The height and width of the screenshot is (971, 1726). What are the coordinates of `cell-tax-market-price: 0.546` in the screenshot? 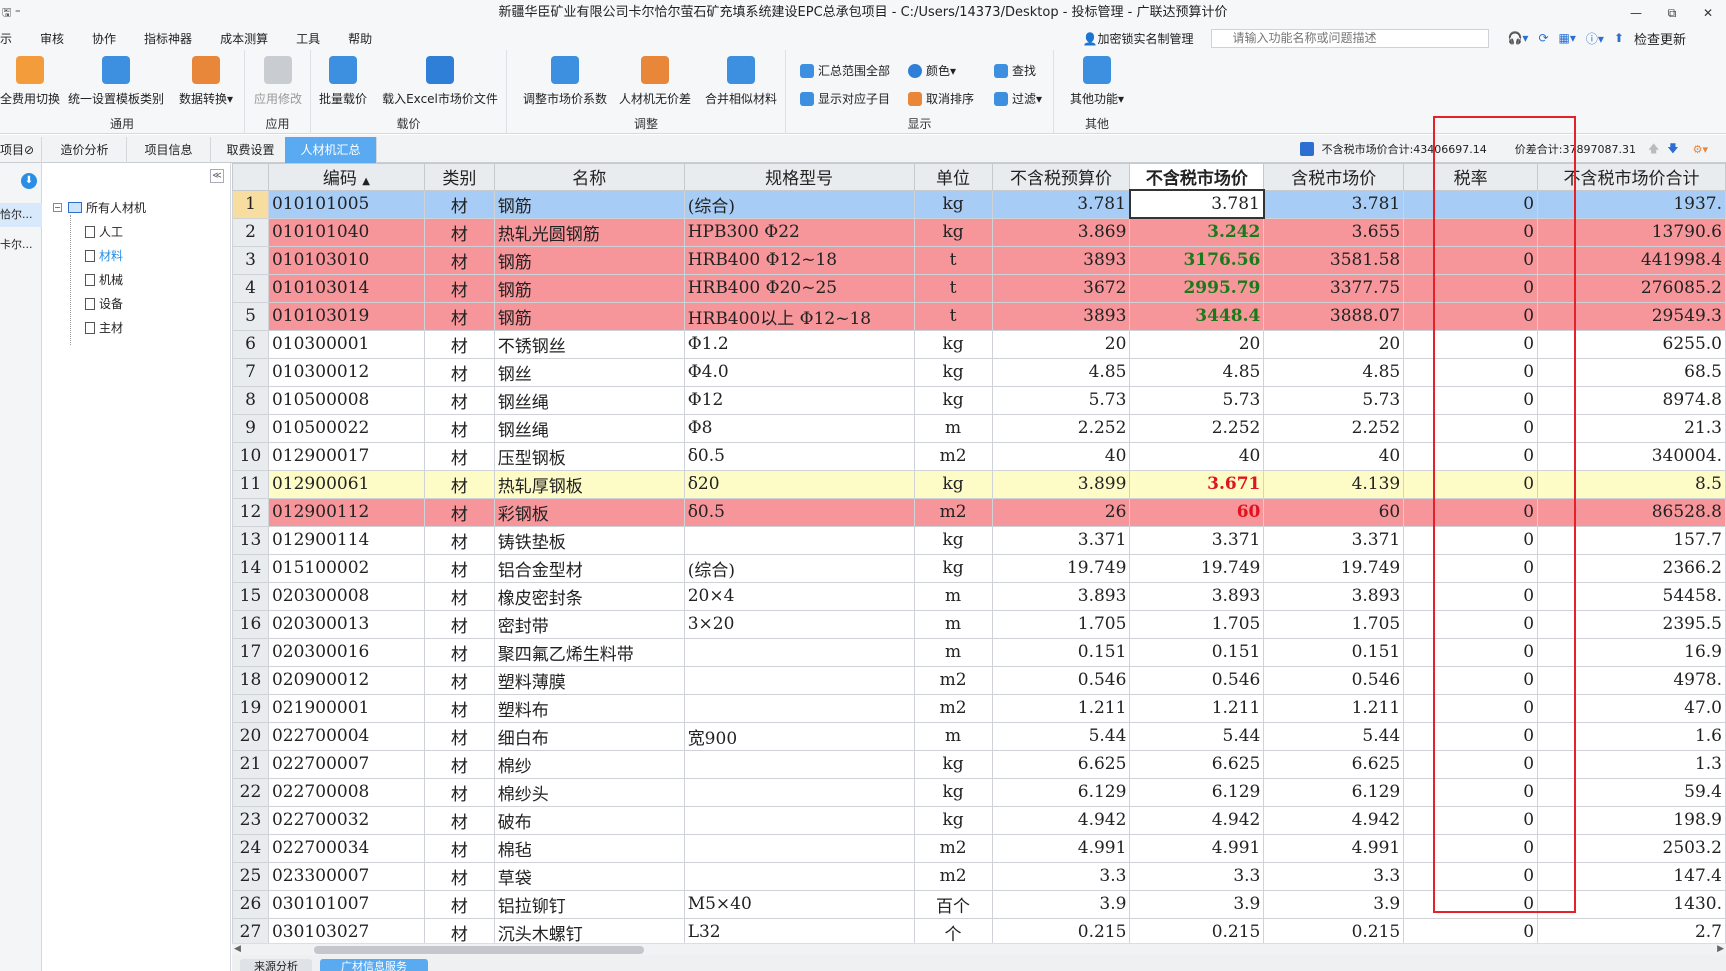 It's located at (1334, 680).